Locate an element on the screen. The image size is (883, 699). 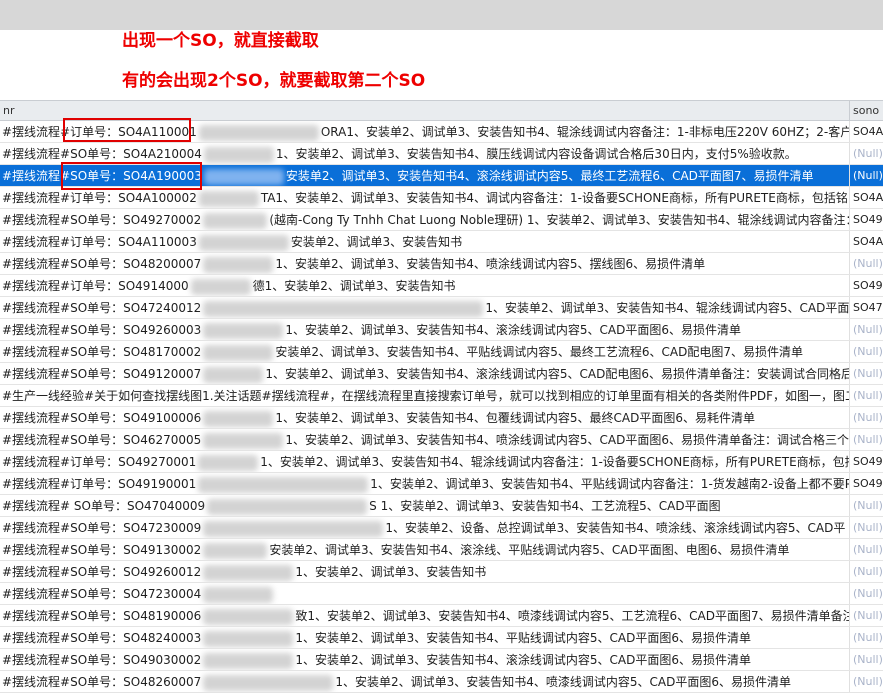
cell-nr: #摆线流程#订单号：SO4914000 德1、安装单2、调试单3、安装告知书 is located at coordinates (425, 285).